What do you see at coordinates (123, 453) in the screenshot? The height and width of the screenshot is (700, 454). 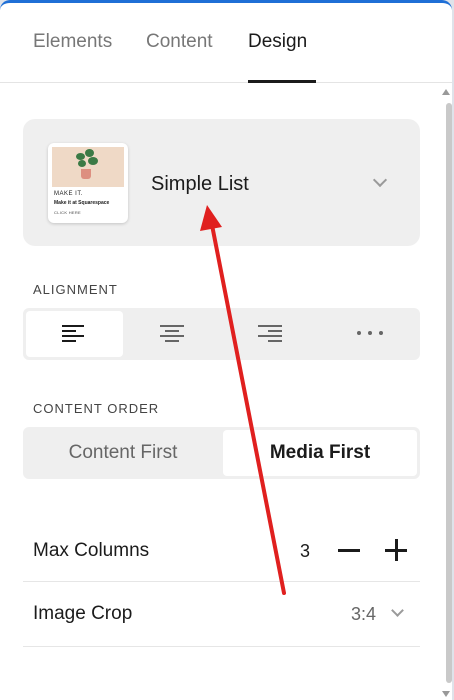 I see `content-first-option: Content First` at bounding box center [123, 453].